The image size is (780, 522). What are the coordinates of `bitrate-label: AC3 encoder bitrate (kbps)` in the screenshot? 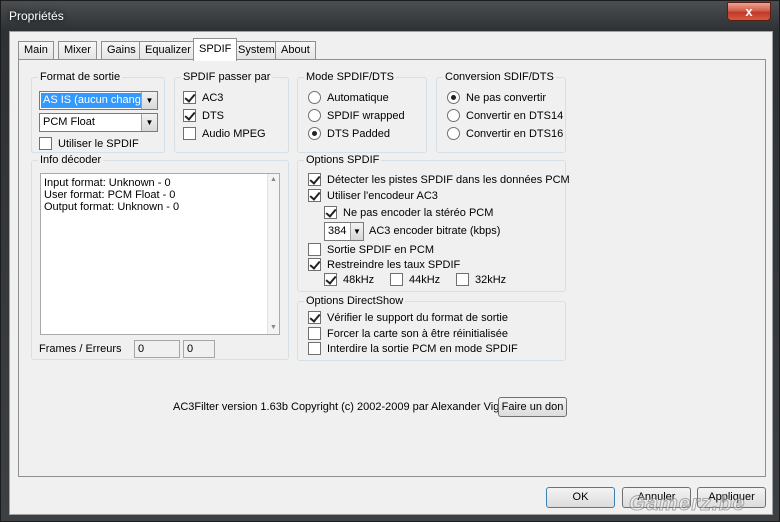 It's located at (435, 231).